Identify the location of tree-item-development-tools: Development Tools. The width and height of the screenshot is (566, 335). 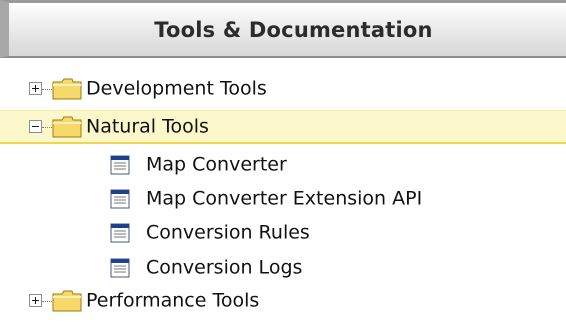
(283, 89).